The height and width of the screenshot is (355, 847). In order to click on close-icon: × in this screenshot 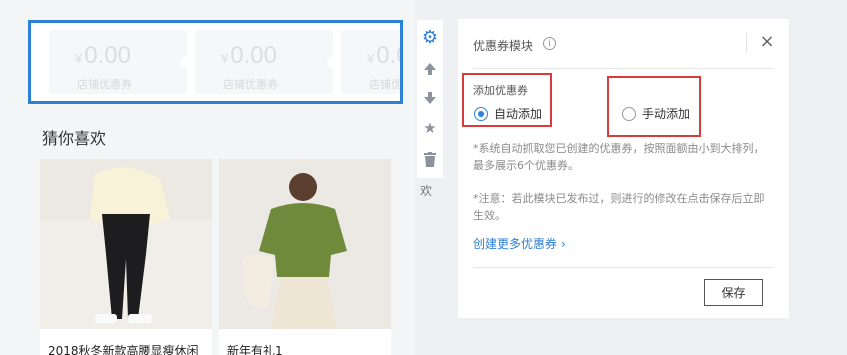, I will do `click(767, 42)`.